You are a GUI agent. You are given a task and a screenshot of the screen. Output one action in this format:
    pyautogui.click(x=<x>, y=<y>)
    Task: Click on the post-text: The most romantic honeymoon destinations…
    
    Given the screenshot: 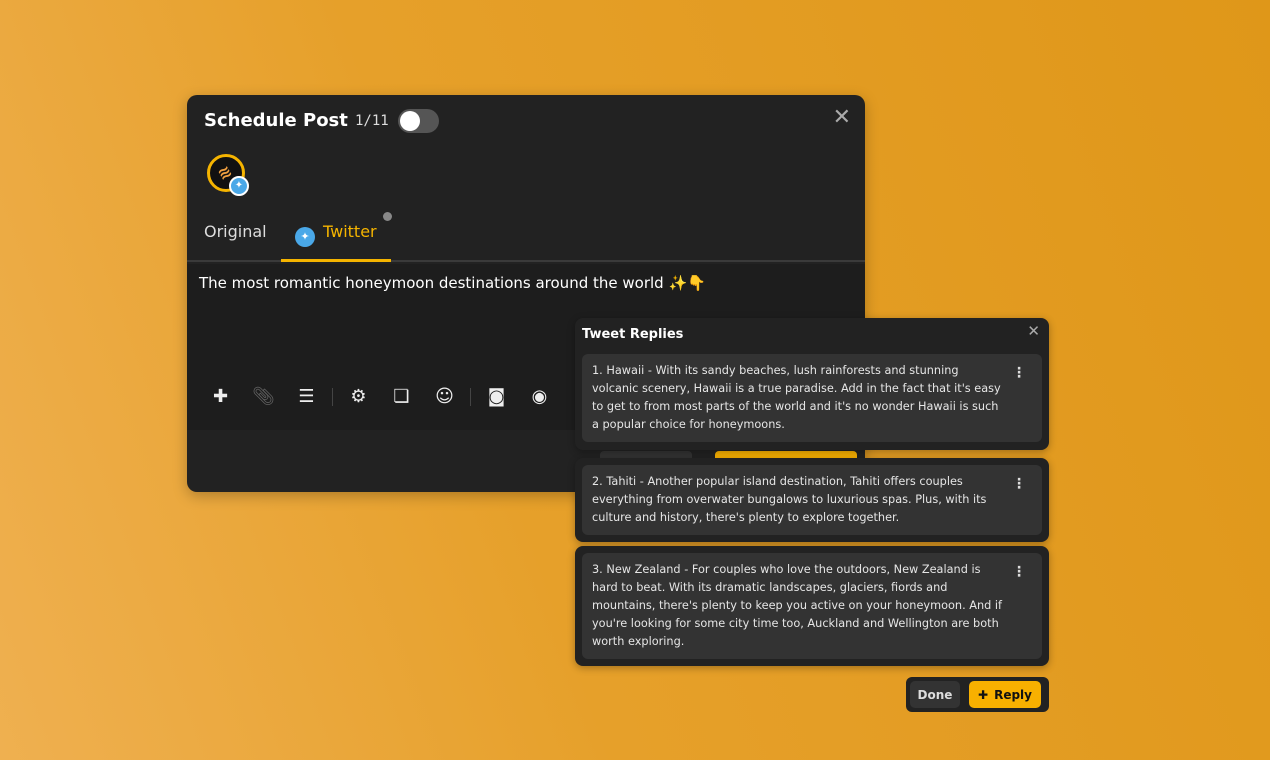 What is the action you would take?
    pyautogui.click(x=452, y=283)
    